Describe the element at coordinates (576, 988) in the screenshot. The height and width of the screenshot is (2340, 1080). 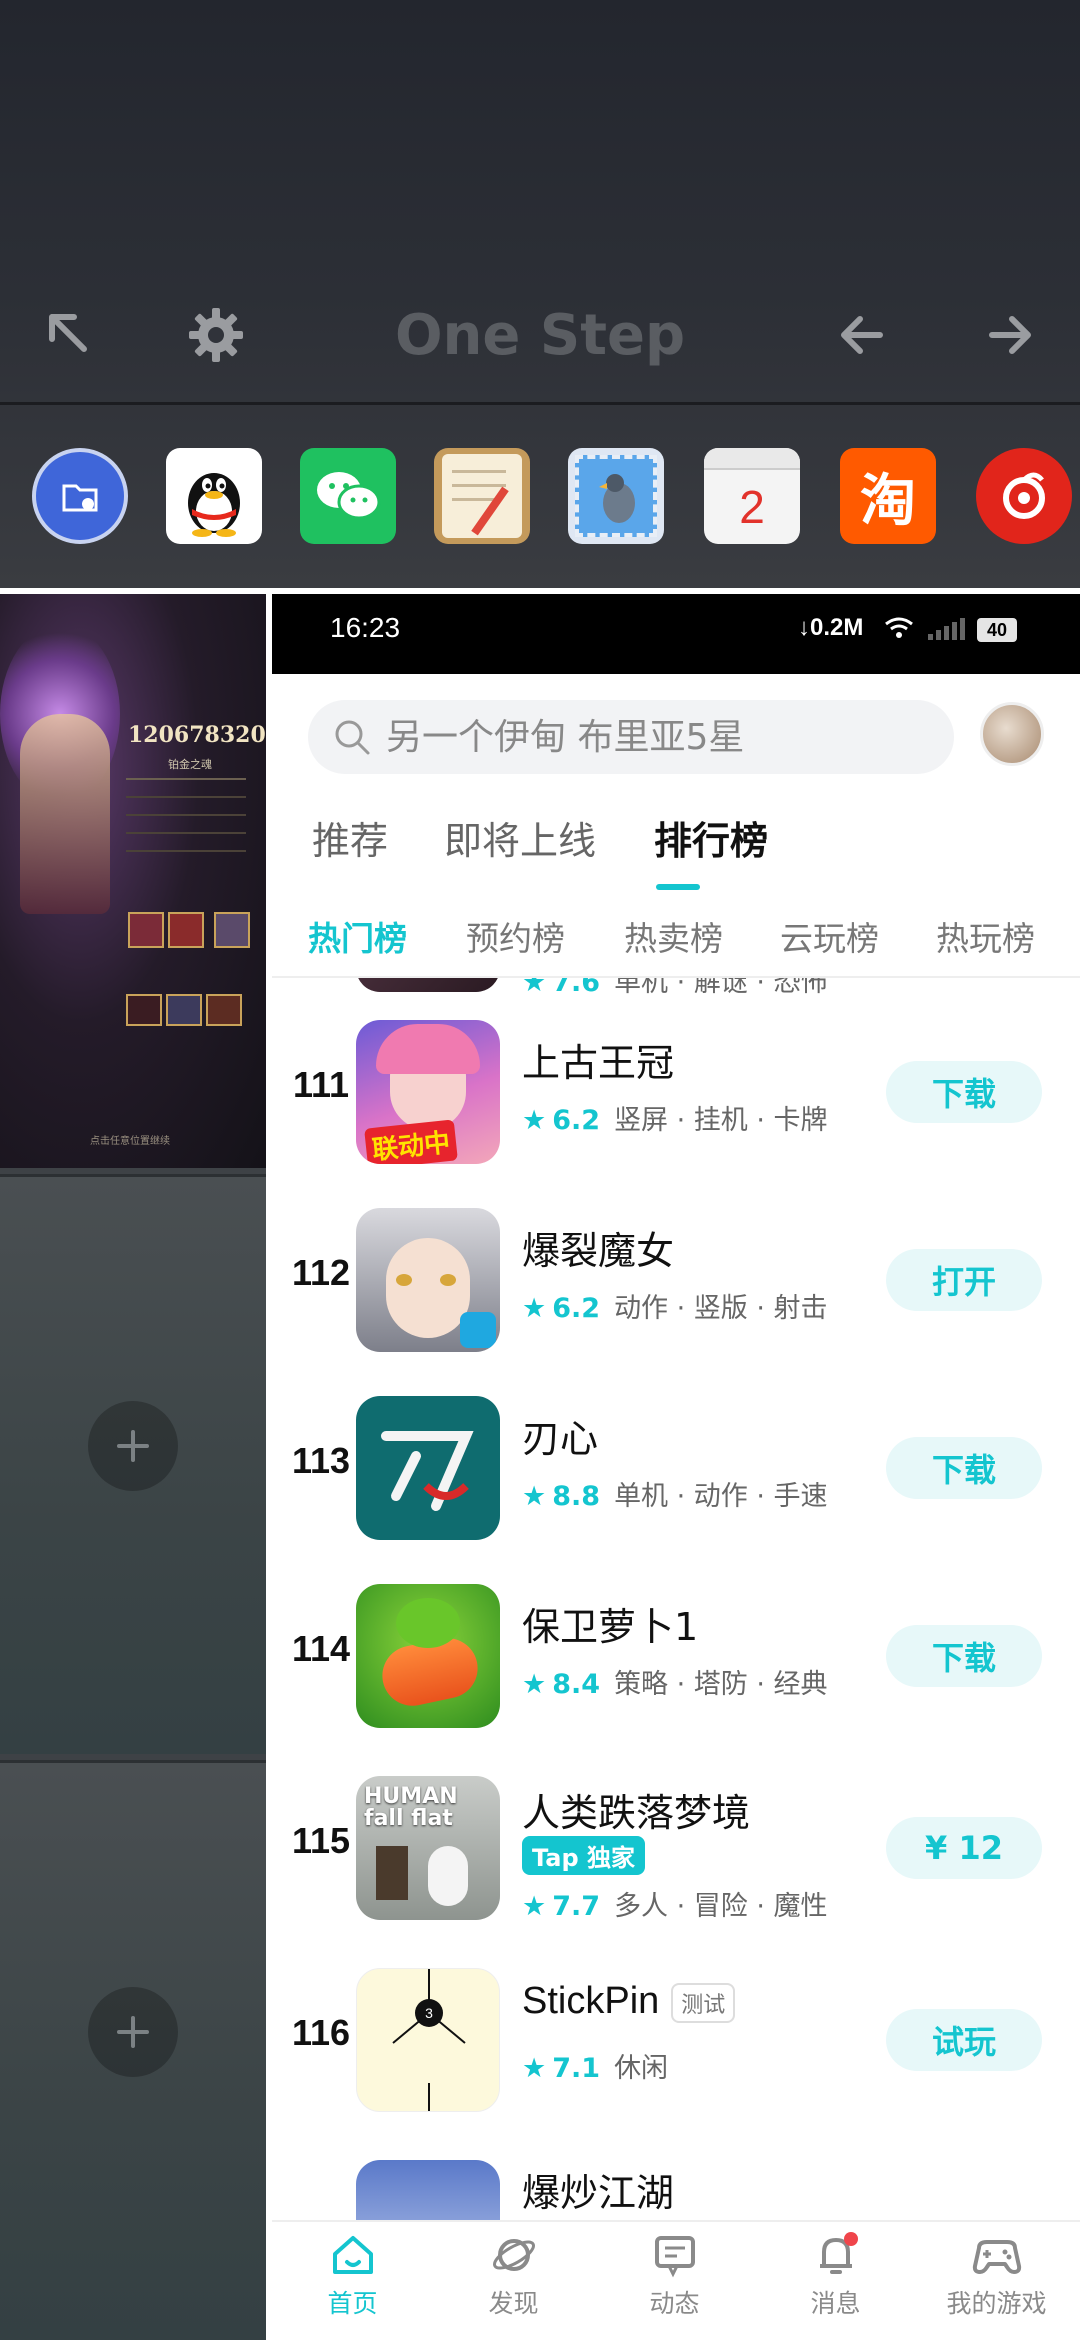
I see `game-score: 7.6` at that location.